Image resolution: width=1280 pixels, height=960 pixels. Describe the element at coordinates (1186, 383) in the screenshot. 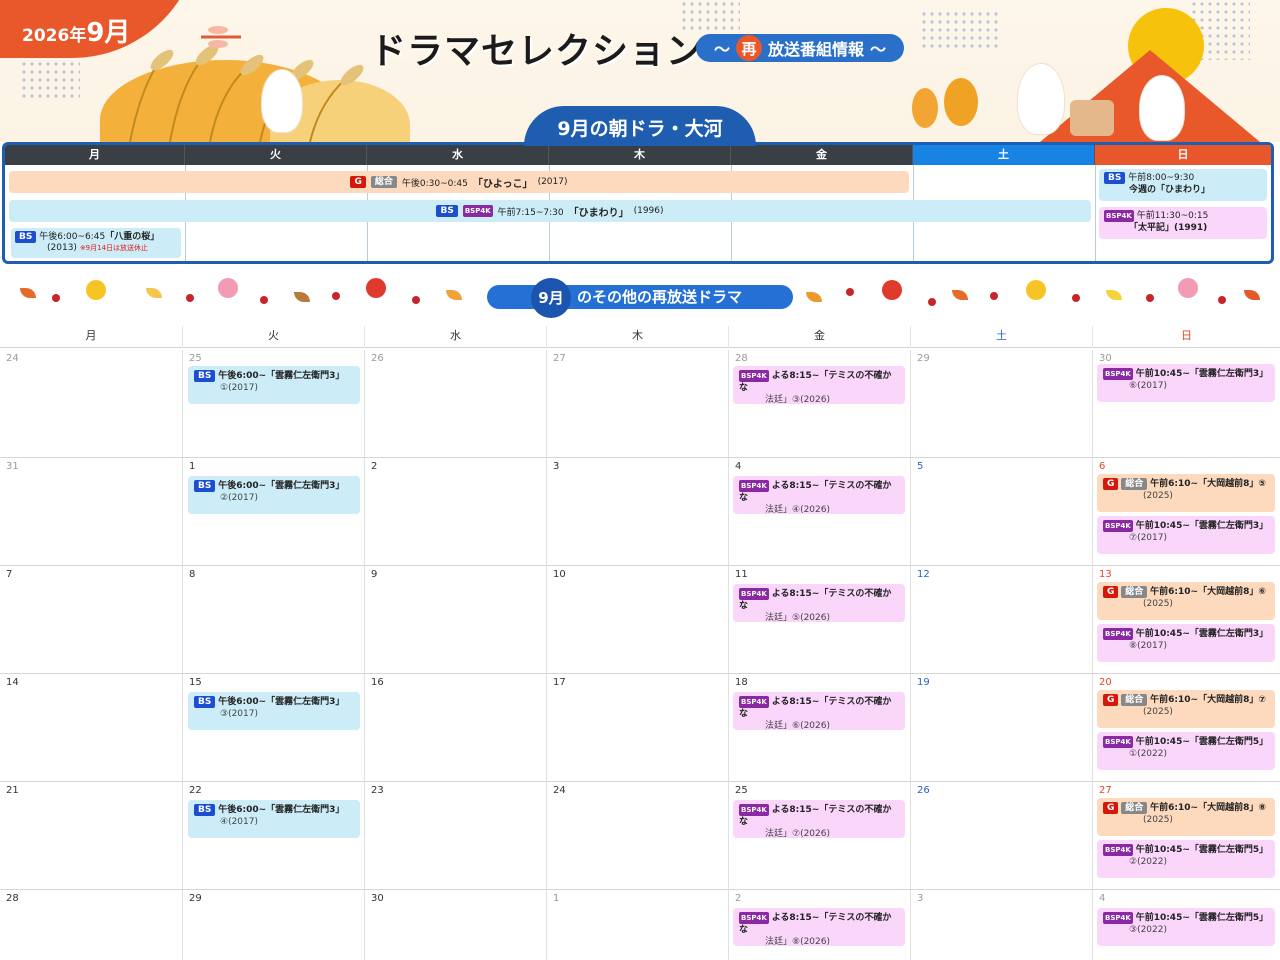

I see `program-card: BSP4K 午前10:45~「雲霧仁左衛門3」 ⑥(2017)` at that location.